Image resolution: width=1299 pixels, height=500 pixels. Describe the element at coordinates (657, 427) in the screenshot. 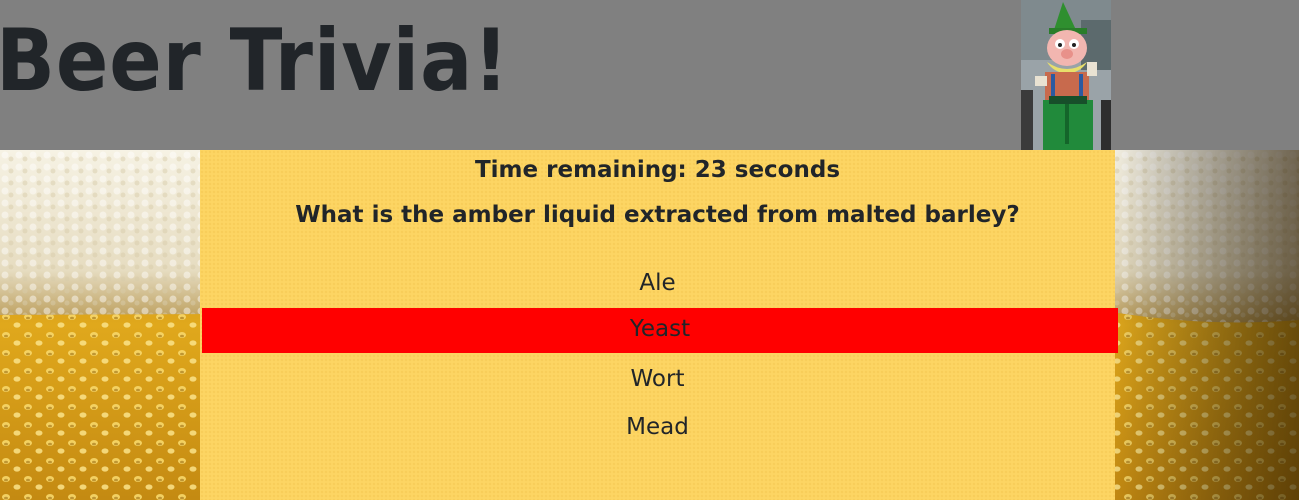

I see `answer-option: Mead` at that location.